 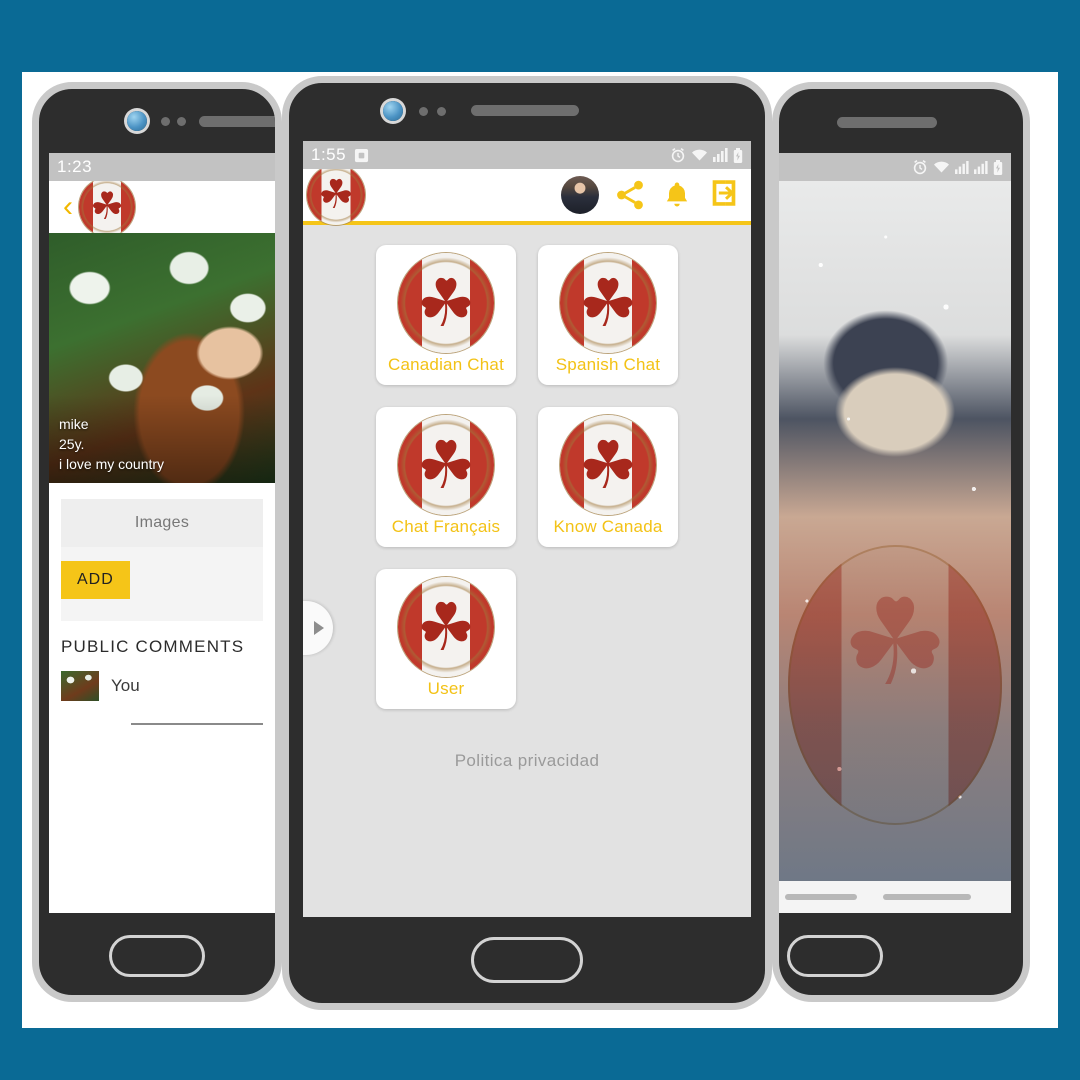 I want to click on comment-avatar, so click(x=80, y=686).